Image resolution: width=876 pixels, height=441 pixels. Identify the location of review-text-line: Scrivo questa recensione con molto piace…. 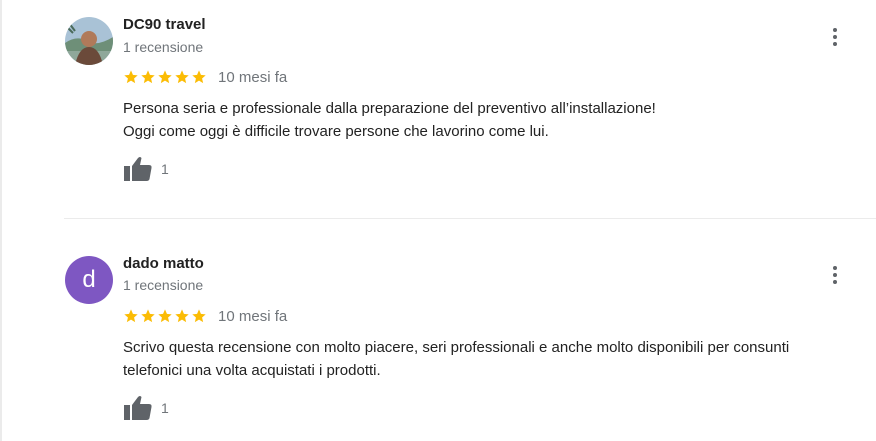
(456, 347).